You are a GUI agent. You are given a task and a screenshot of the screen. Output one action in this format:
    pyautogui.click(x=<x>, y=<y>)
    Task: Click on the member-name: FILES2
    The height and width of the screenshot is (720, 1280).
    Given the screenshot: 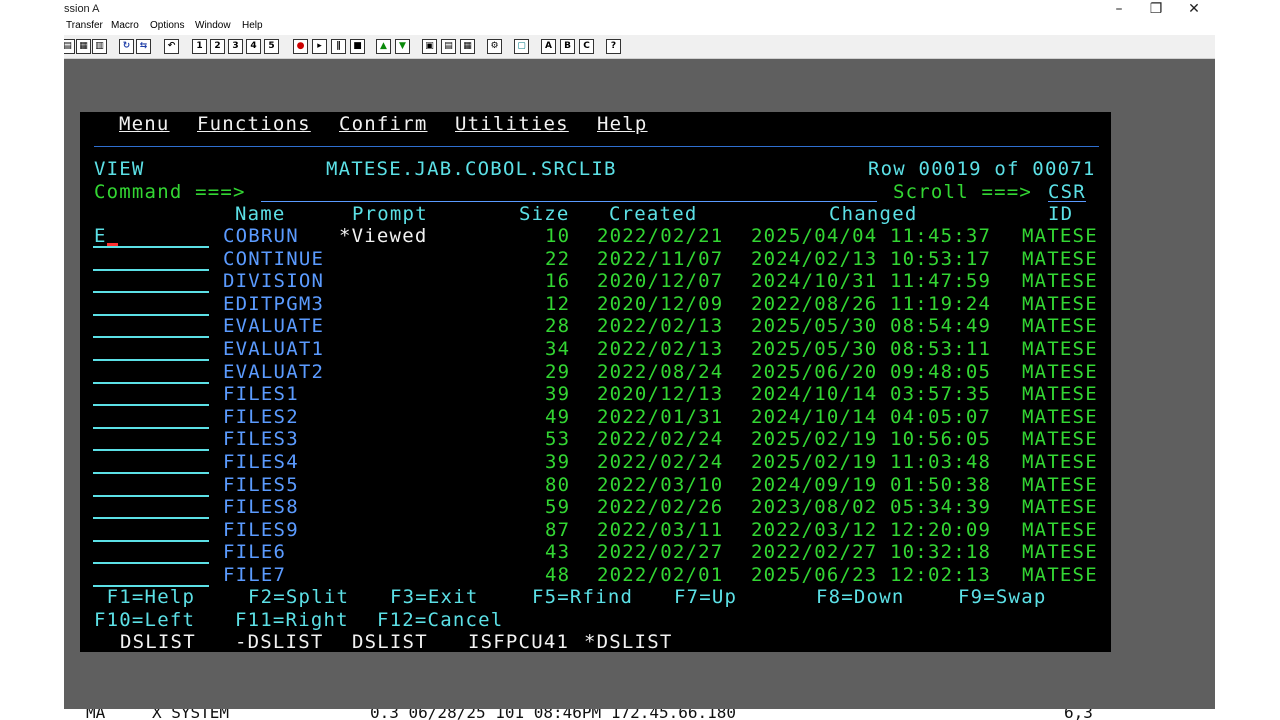 What is the action you would take?
    pyautogui.click(x=261, y=417)
    